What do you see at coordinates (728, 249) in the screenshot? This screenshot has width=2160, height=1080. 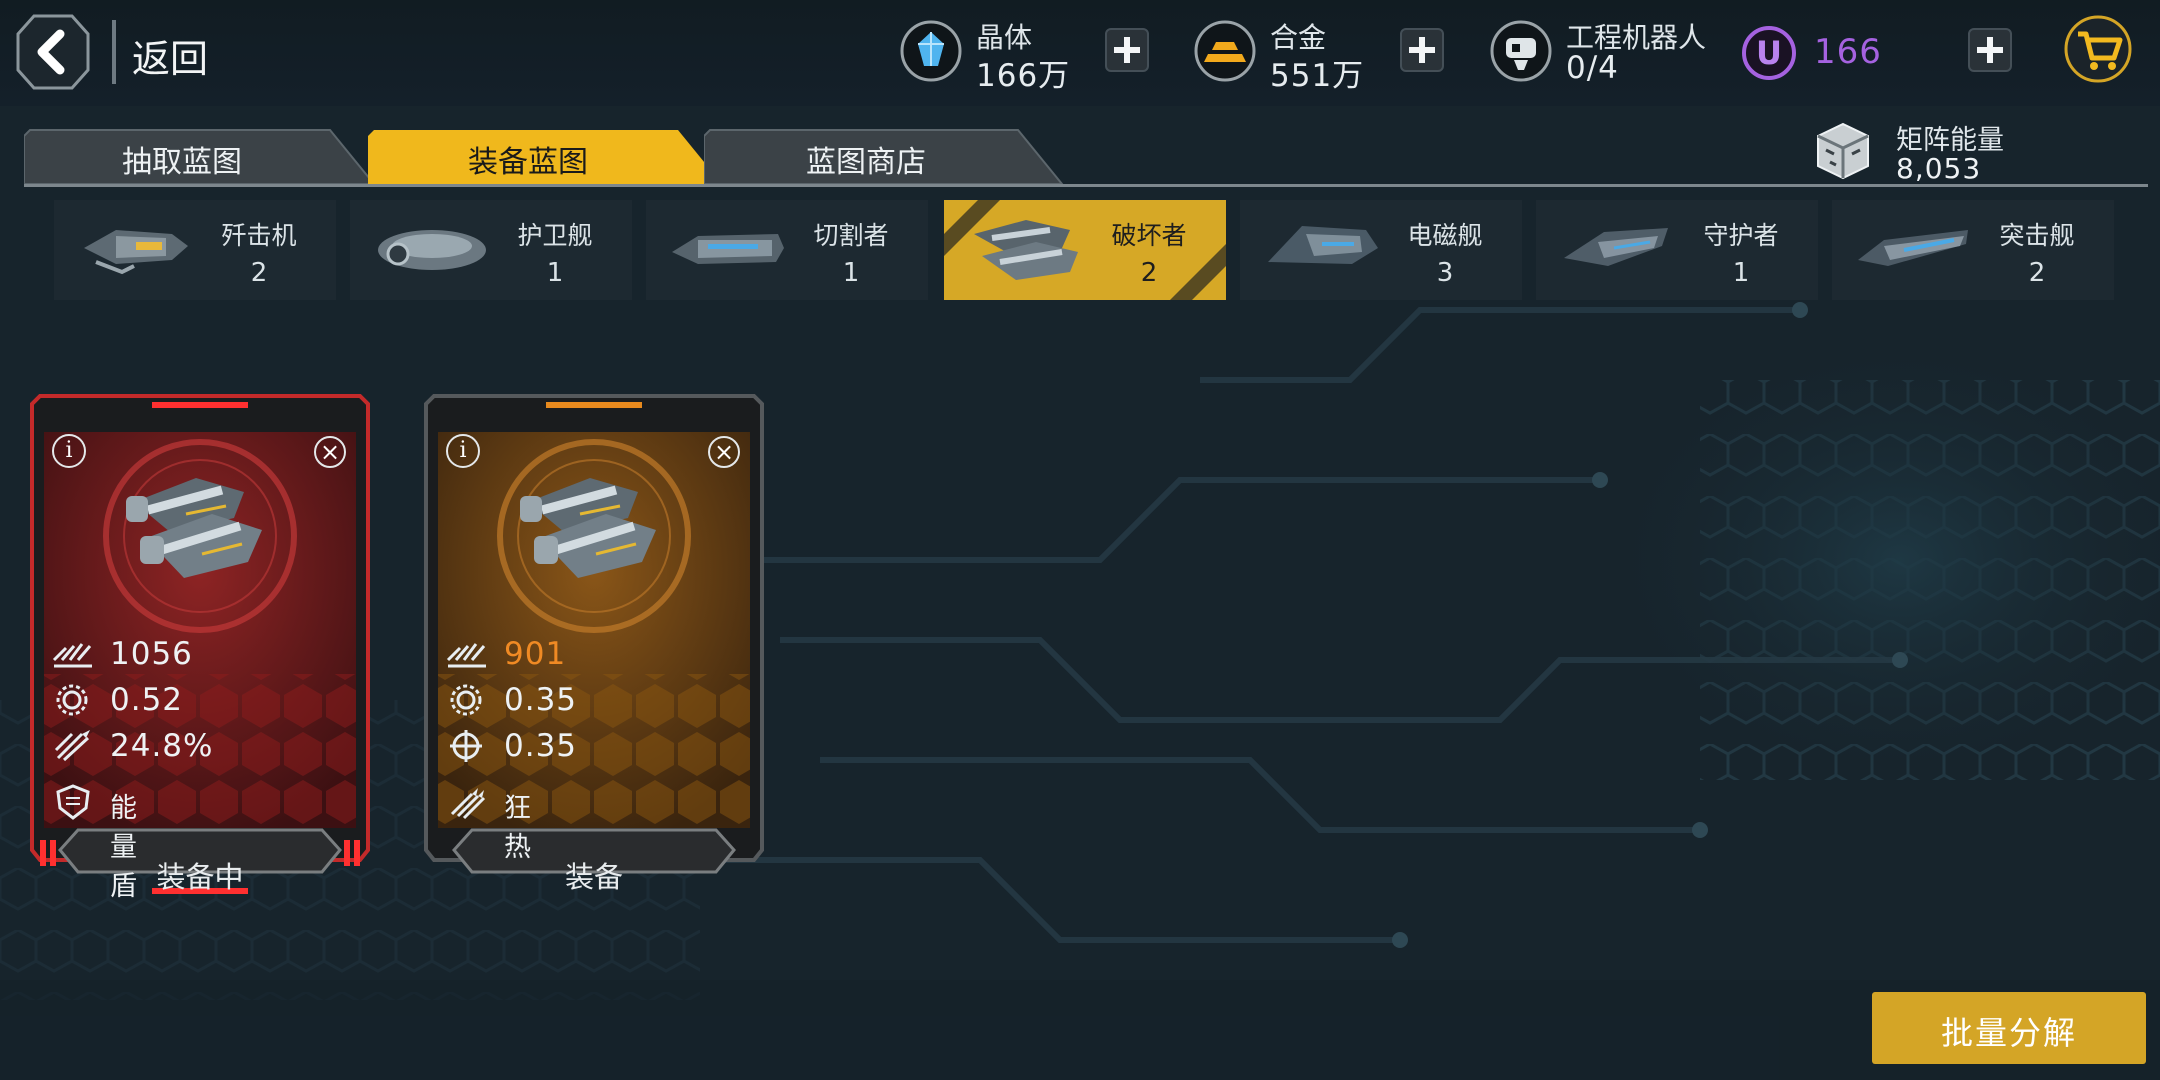 I see `ship-cutter-icon` at bounding box center [728, 249].